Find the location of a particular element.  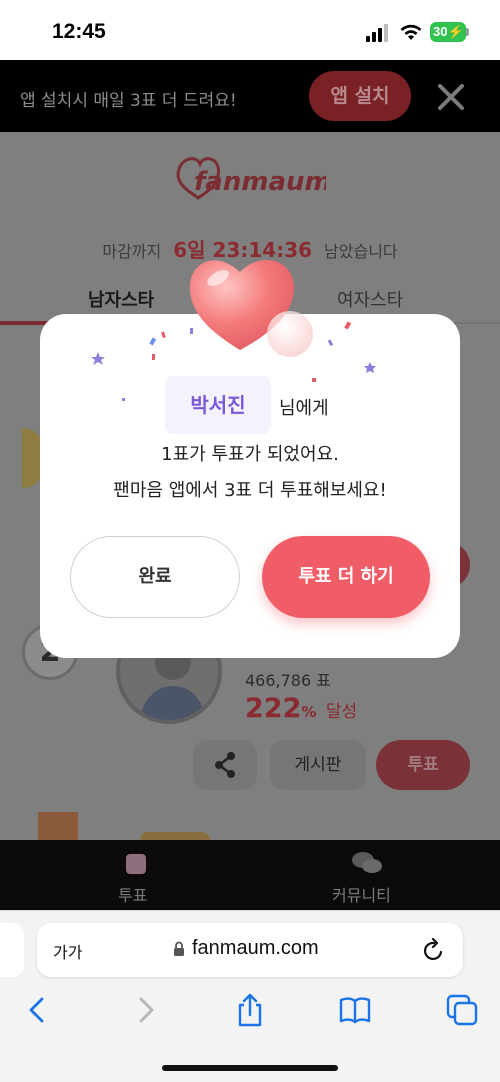

battery-icon: 30⚡ is located at coordinates (448, 32).